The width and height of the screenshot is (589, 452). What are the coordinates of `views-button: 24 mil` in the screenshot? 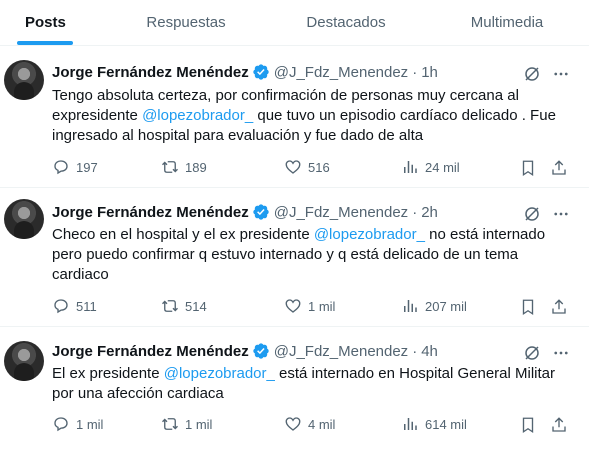 It's located at (430, 167).